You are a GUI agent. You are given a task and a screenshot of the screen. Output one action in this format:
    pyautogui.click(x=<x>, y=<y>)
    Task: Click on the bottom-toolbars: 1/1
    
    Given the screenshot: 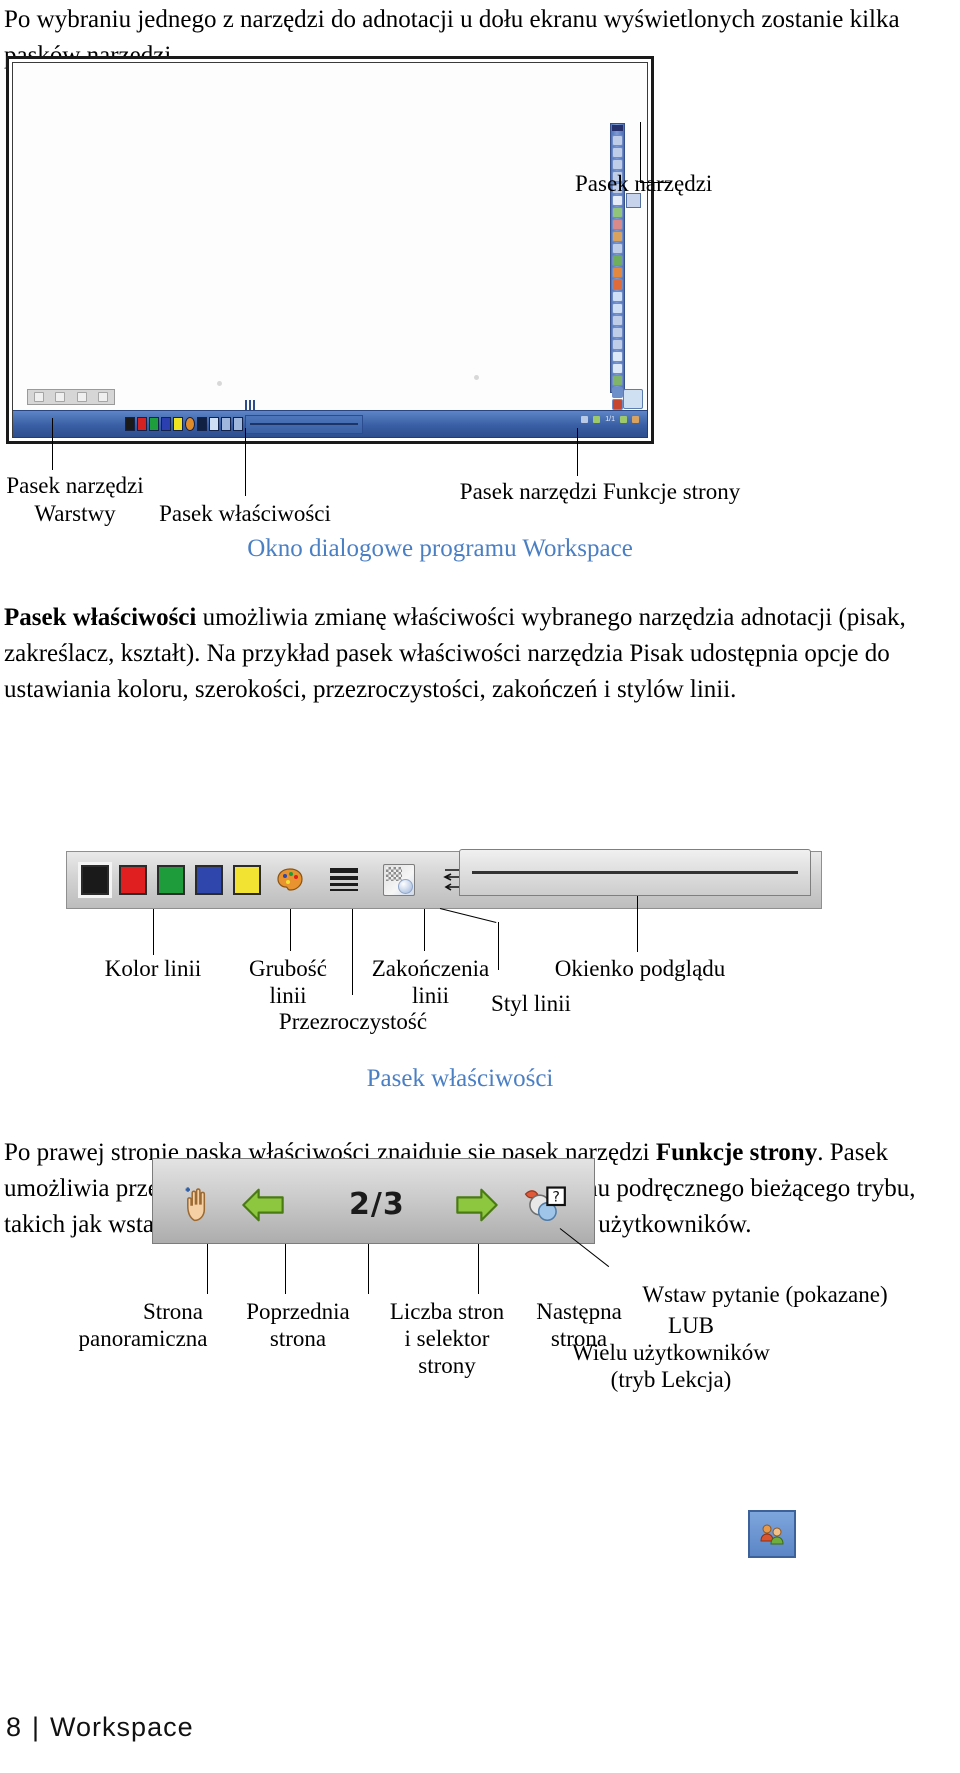 What is the action you would take?
    pyautogui.click(x=330, y=423)
    